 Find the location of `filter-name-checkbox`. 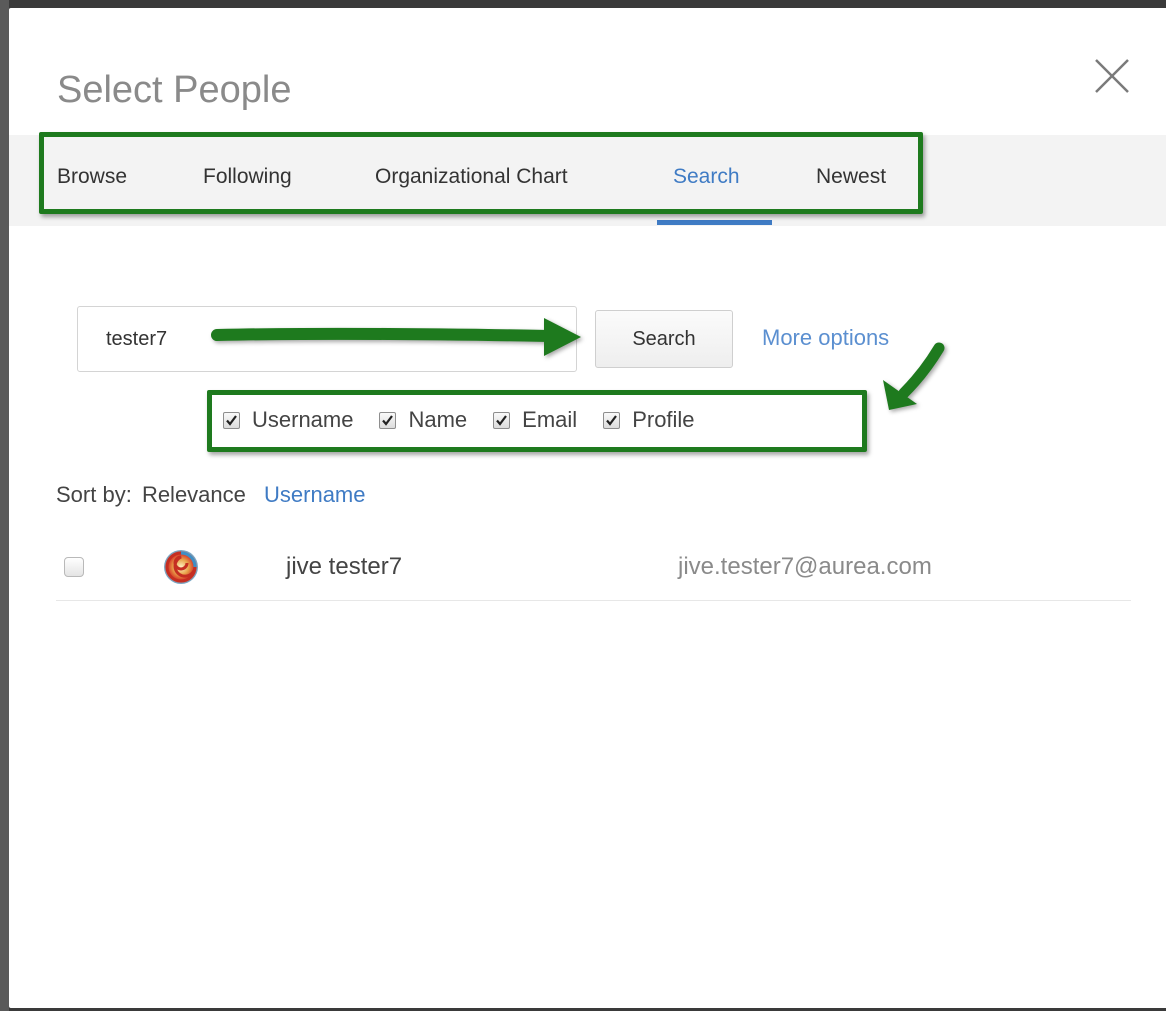

filter-name-checkbox is located at coordinates (388, 420).